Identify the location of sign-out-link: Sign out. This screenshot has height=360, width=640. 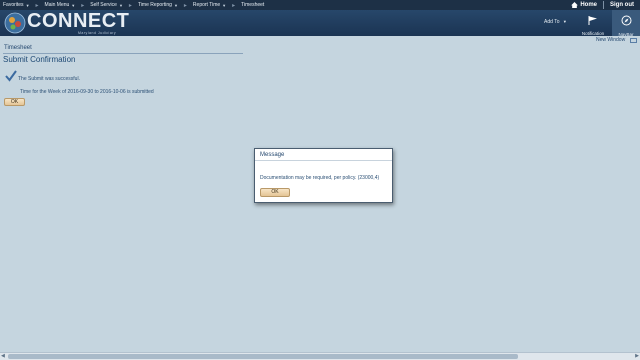
(622, 5).